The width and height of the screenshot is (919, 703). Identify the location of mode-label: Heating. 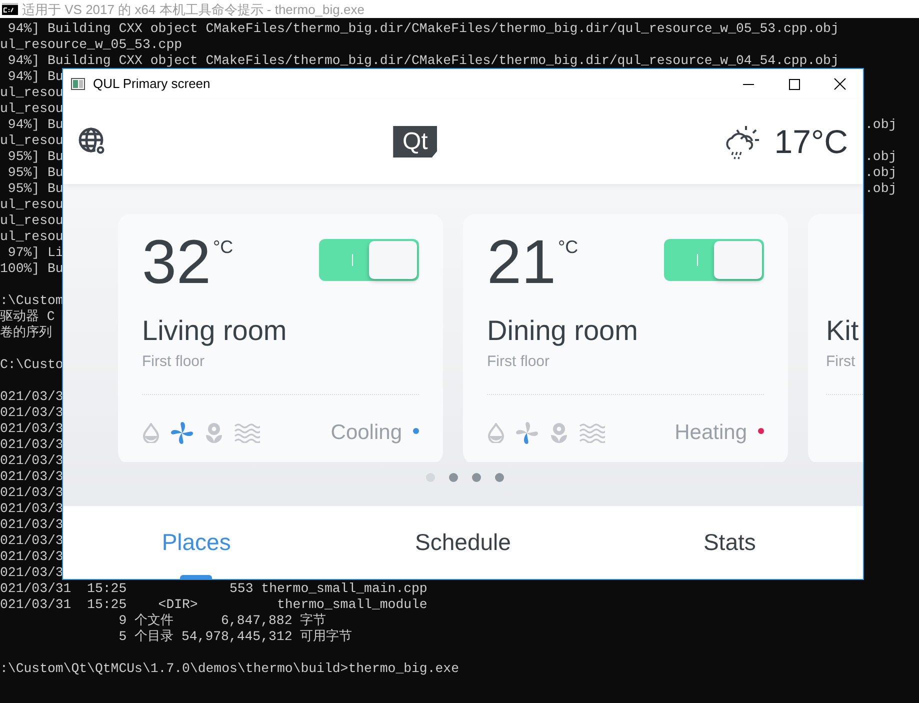
(710, 433).